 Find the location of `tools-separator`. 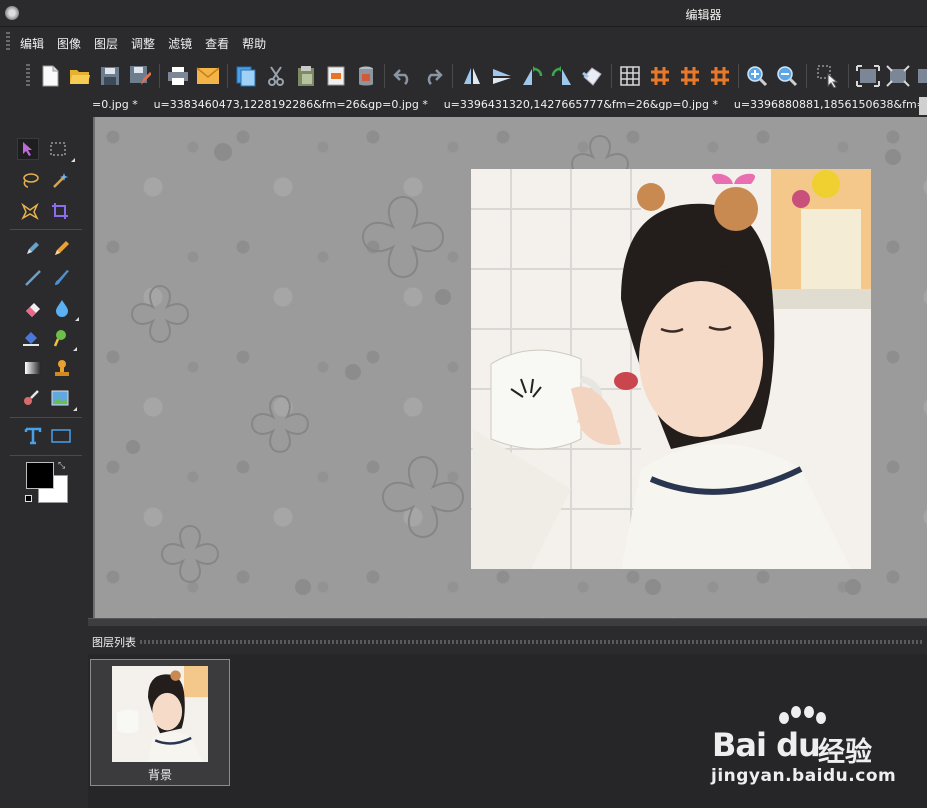

tools-separator is located at coordinates (46, 229).